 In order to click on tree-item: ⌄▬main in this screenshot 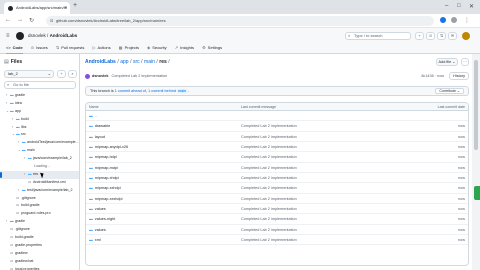, I will do `click(39, 151)`.